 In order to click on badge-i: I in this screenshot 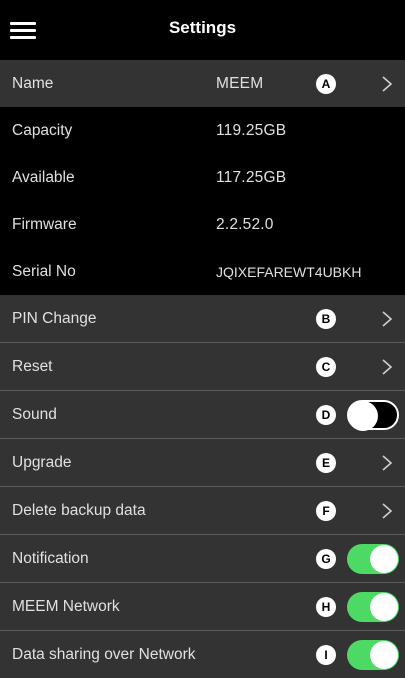, I will do `click(326, 654)`.